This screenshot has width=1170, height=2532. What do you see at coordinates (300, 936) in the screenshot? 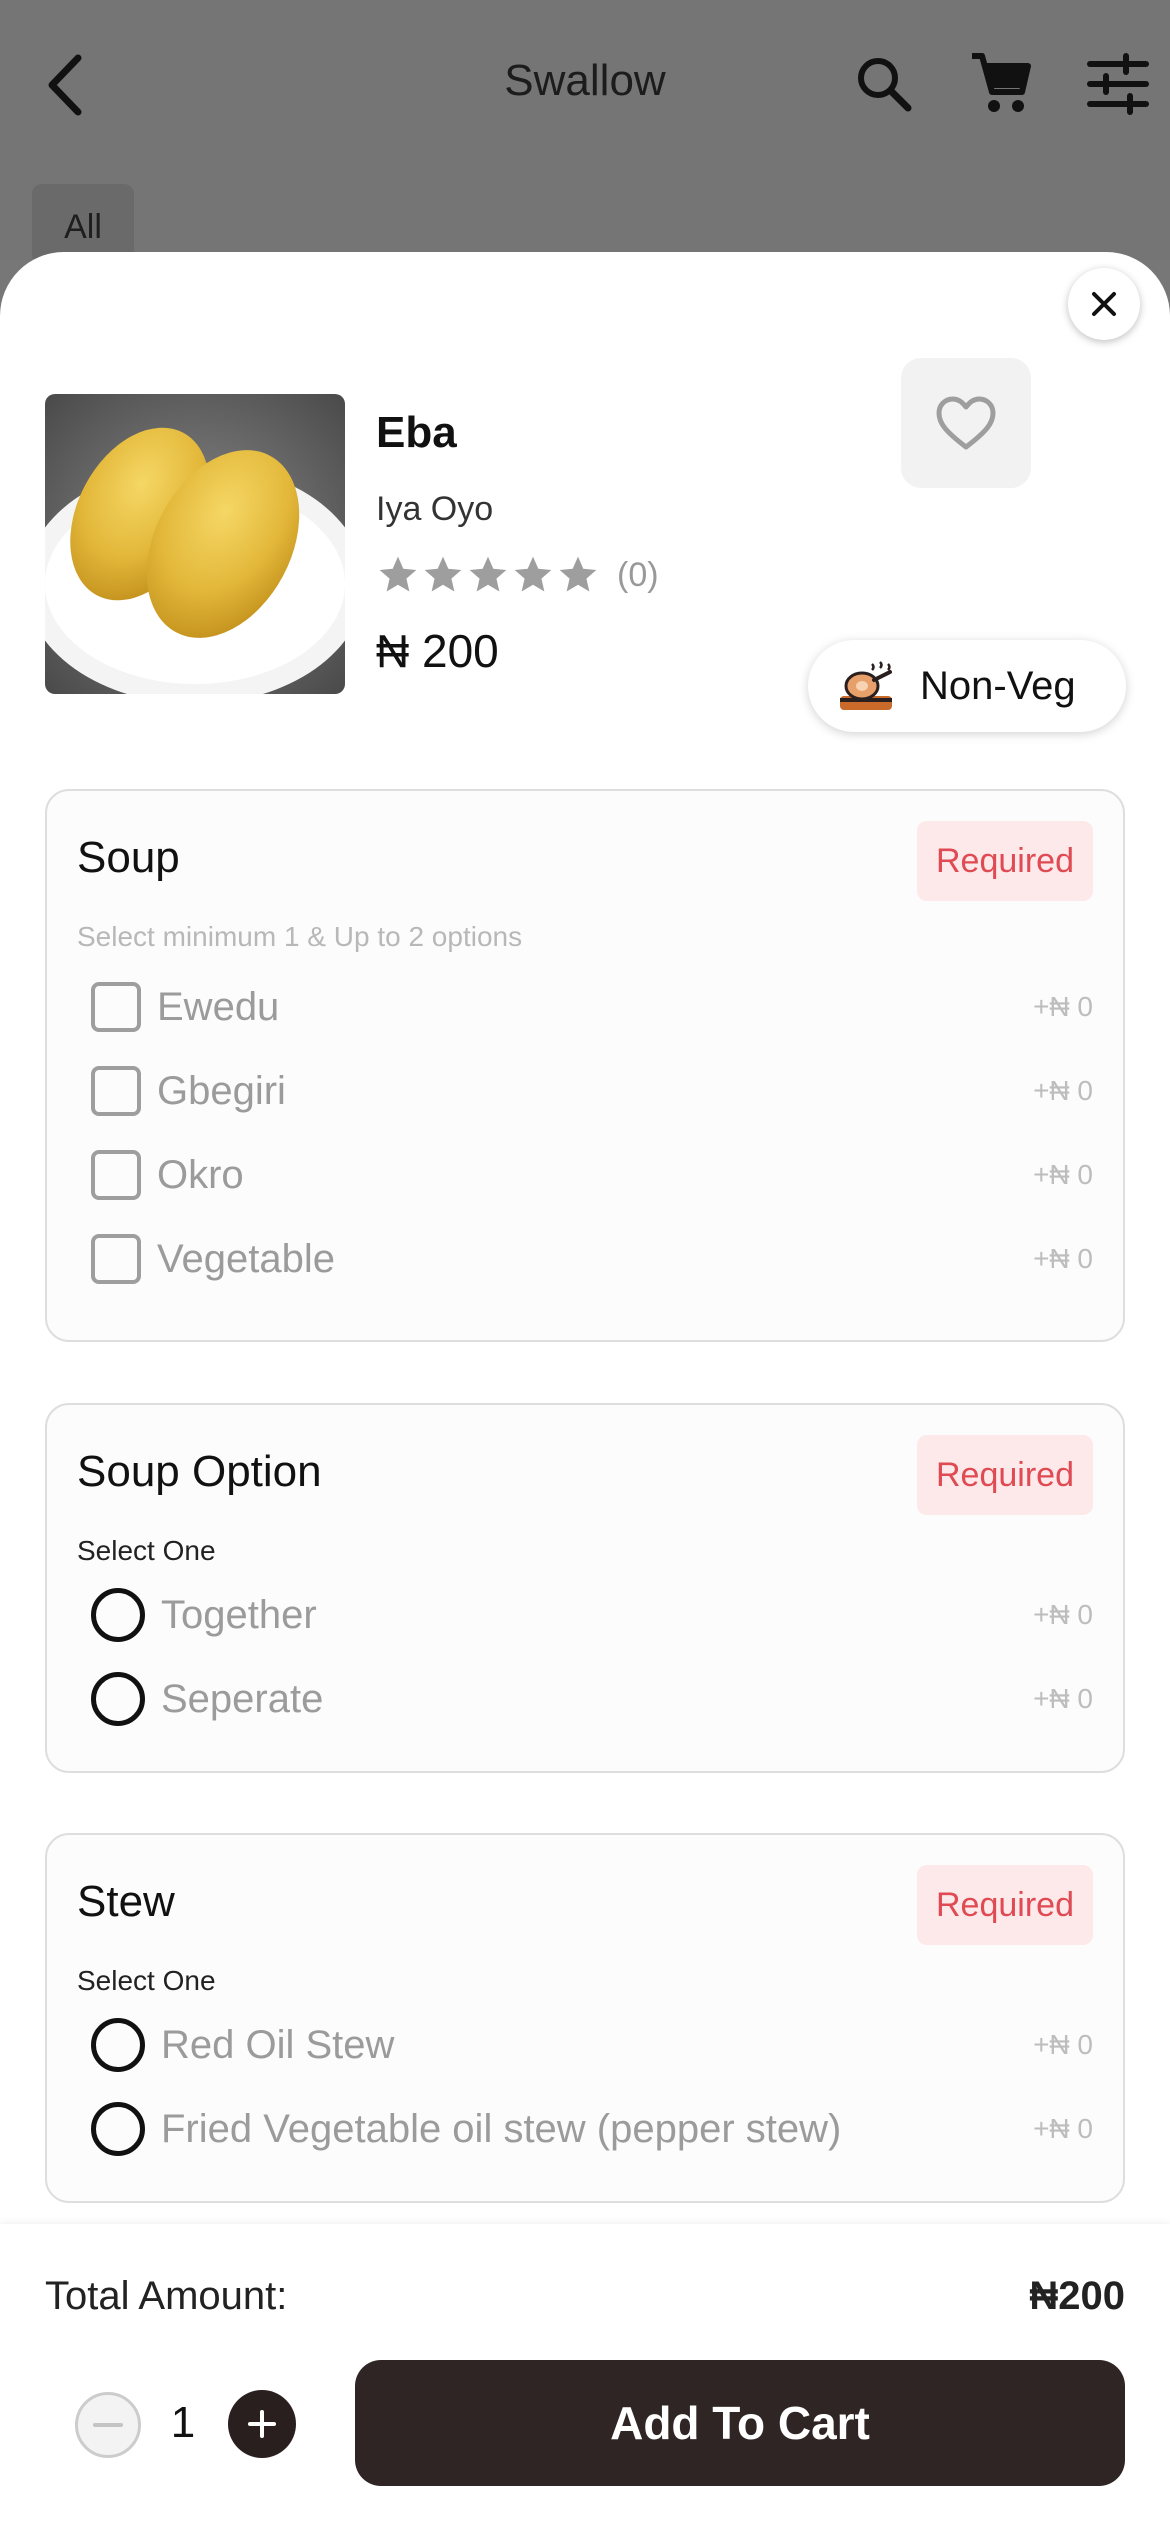
I see `section-subtitle: Select minimum 1 & Up to 2 options` at bounding box center [300, 936].